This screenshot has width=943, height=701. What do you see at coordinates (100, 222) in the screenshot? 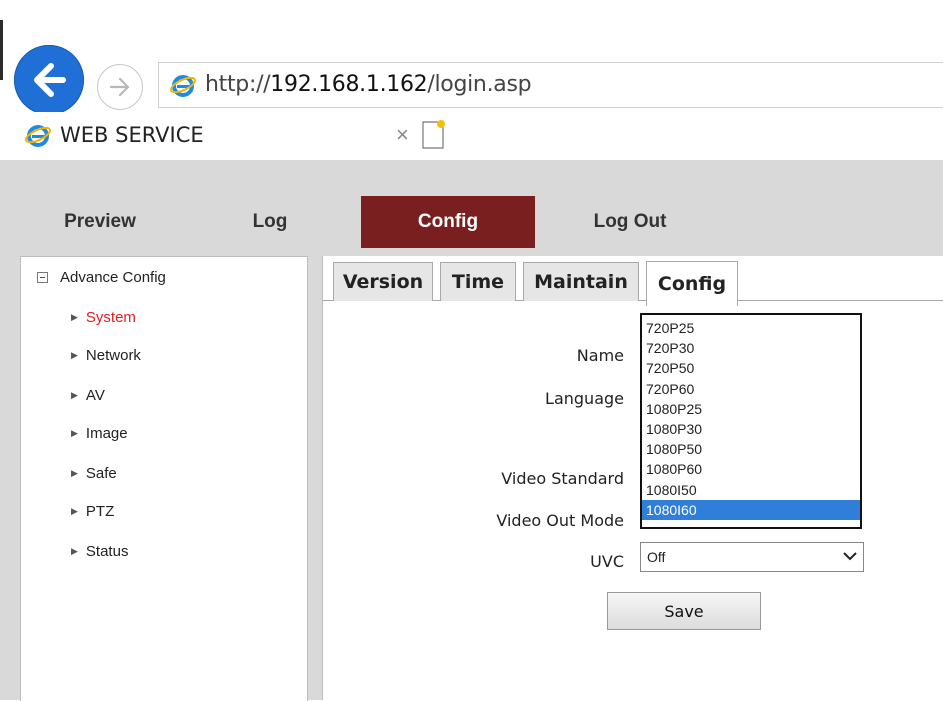
I see `nav-preview: Preview` at bounding box center [100, 222].